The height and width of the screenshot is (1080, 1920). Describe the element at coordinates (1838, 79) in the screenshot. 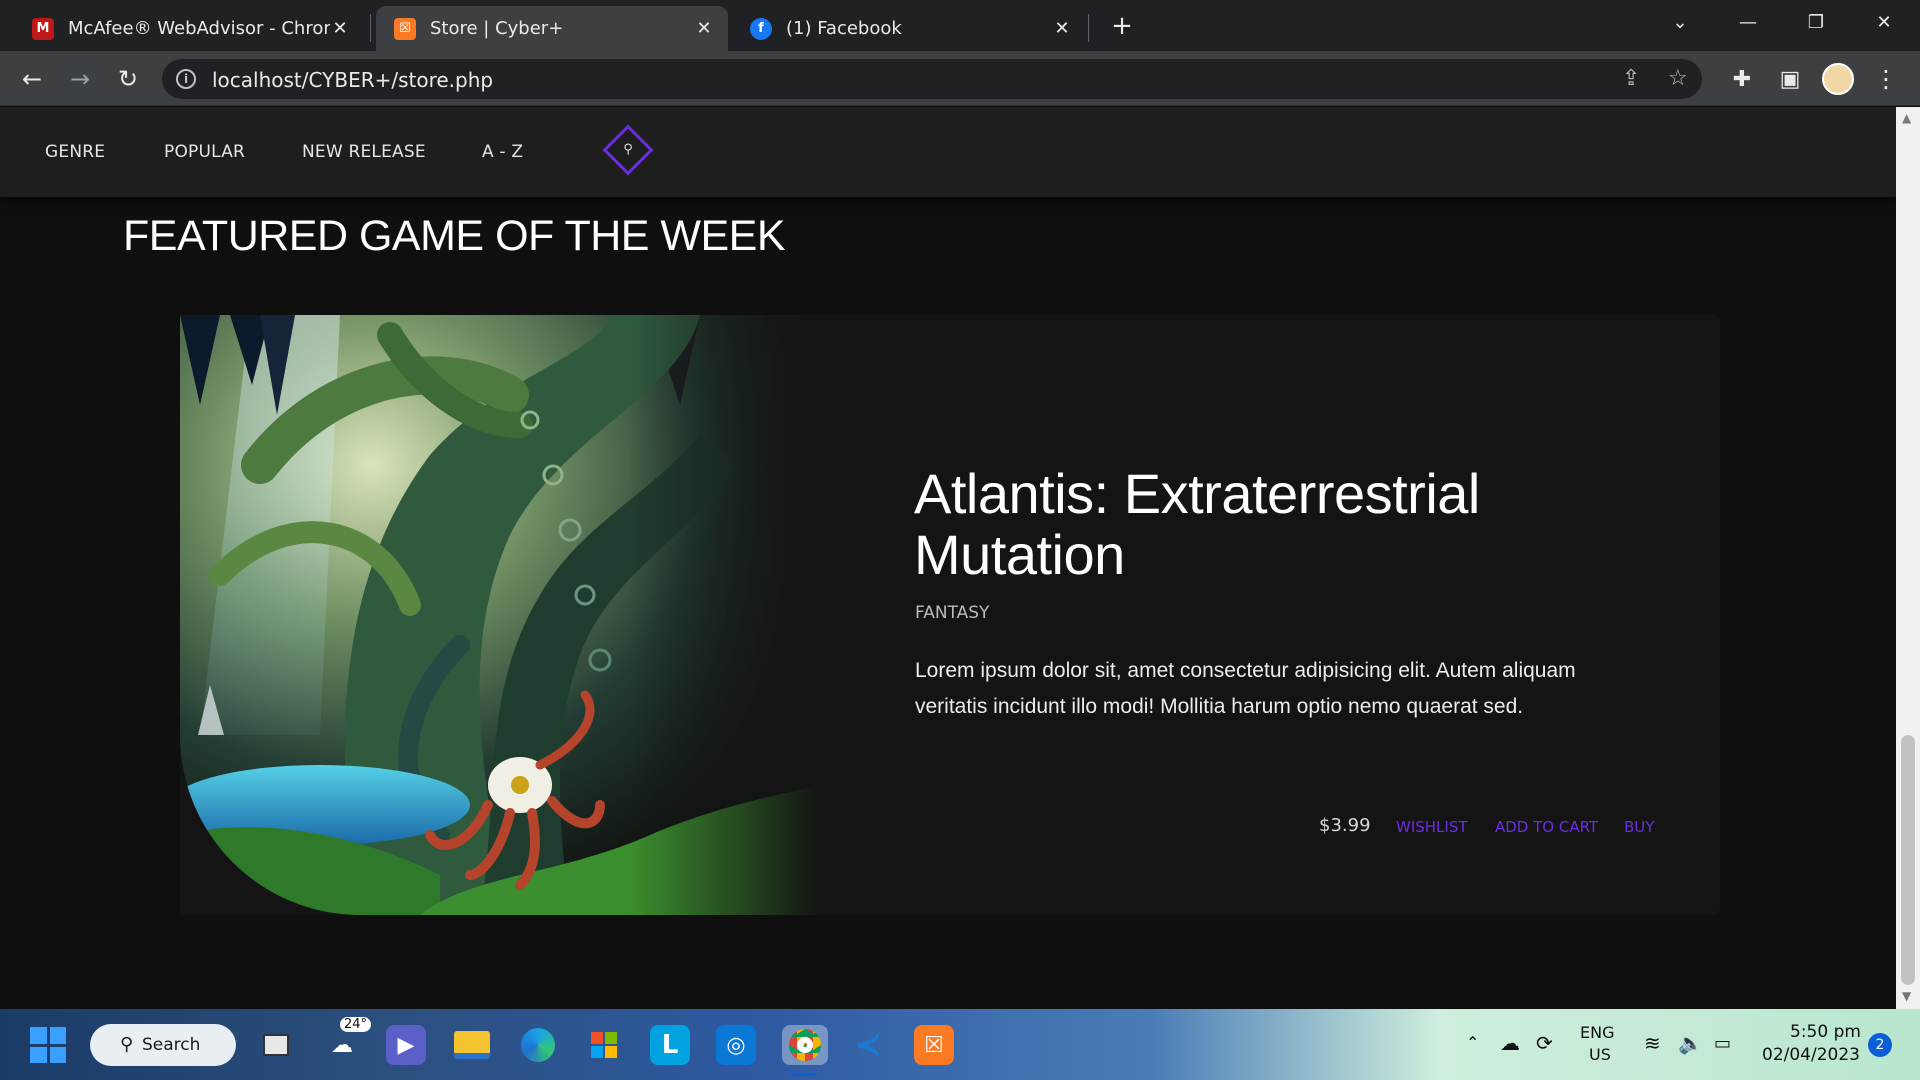

I see `profile-avatar` at that location.